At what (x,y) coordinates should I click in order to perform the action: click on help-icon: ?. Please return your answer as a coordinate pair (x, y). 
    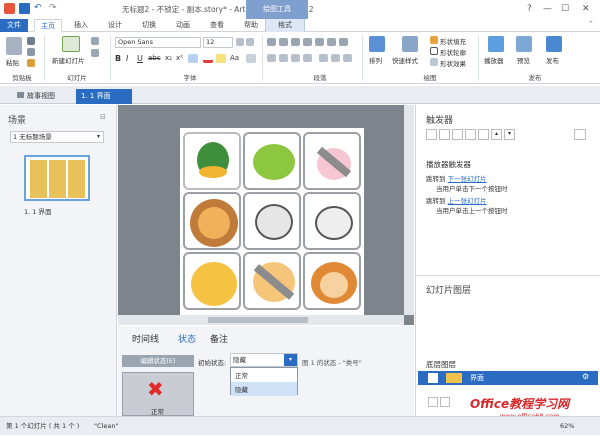
    Looking at the image, I should click on (529, 9).